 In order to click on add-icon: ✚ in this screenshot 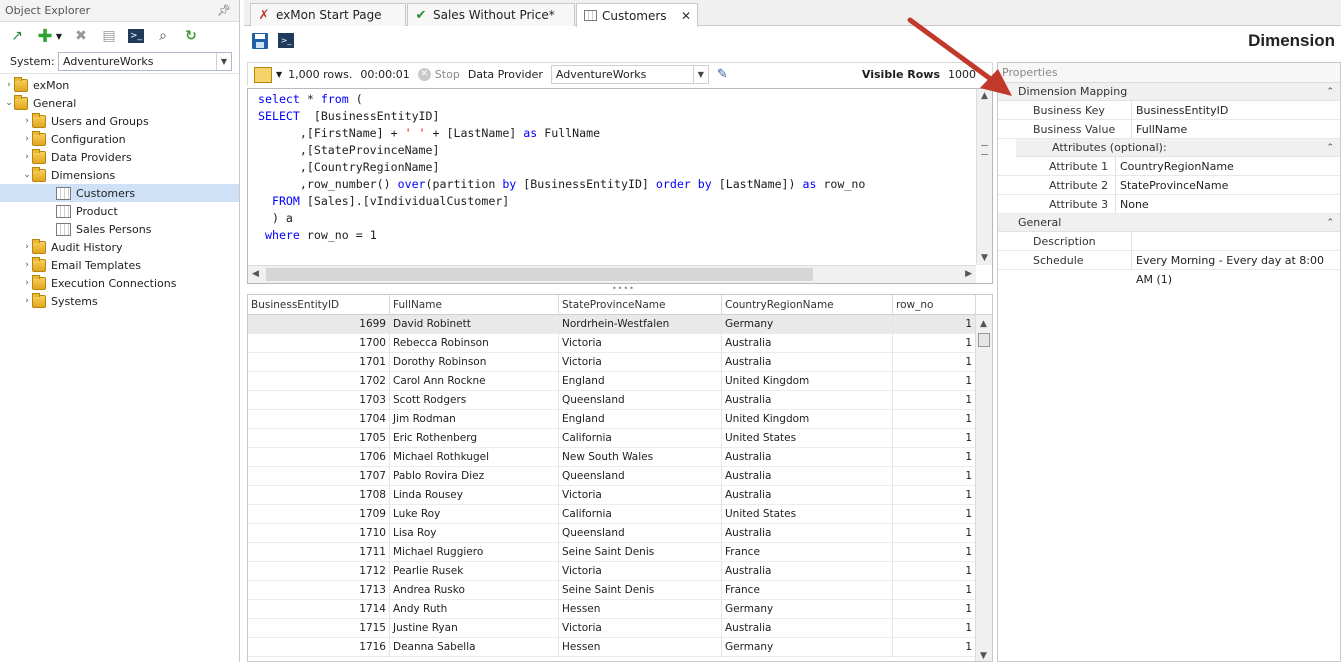, I will do `click(45, 36)`.